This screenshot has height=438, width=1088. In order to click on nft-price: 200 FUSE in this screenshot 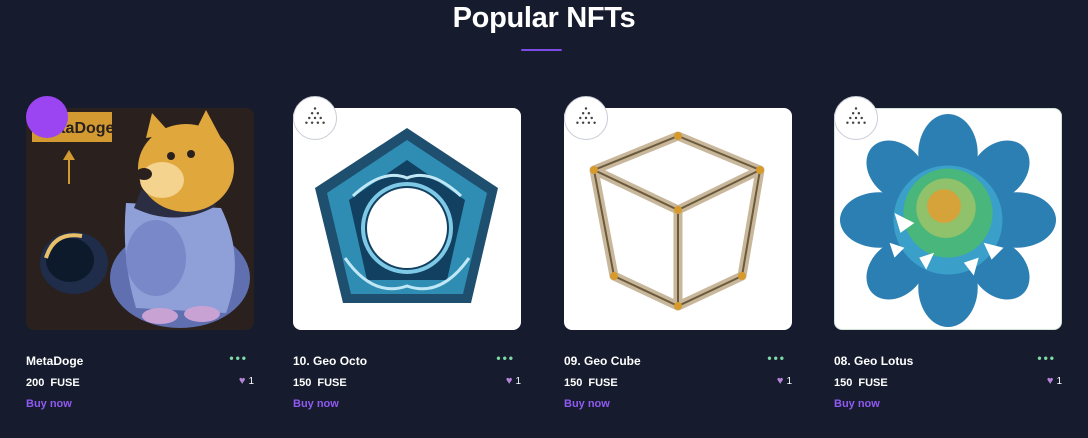, I will do `click(53, 383)`.